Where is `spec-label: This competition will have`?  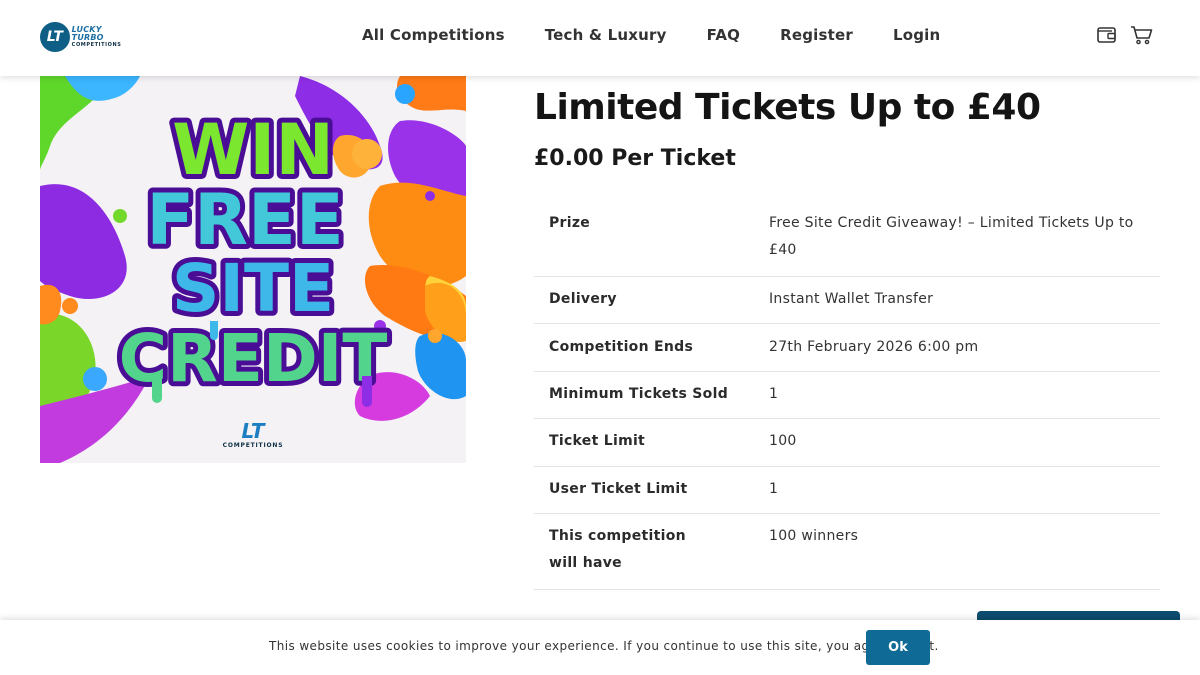
spec-label: This competition will have is located at coordinates (617, 549).